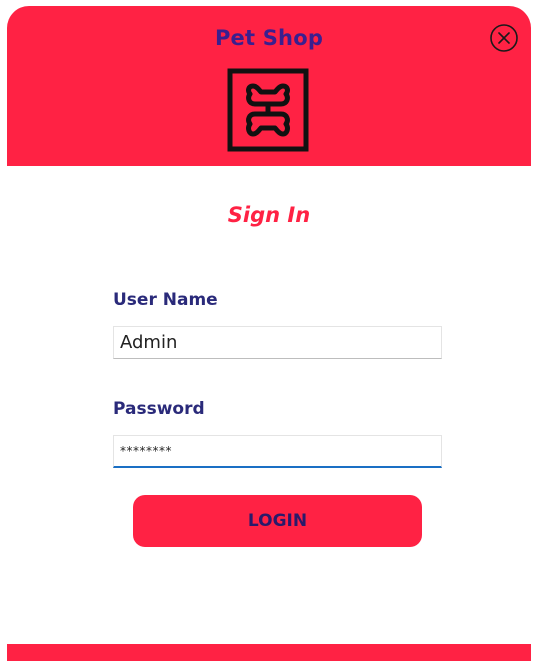 This screenshot has height=661, width=538. What do you see at coordinates (277, 451) in the screenshot?
I see `password-input` at bounding box center [277, 451].